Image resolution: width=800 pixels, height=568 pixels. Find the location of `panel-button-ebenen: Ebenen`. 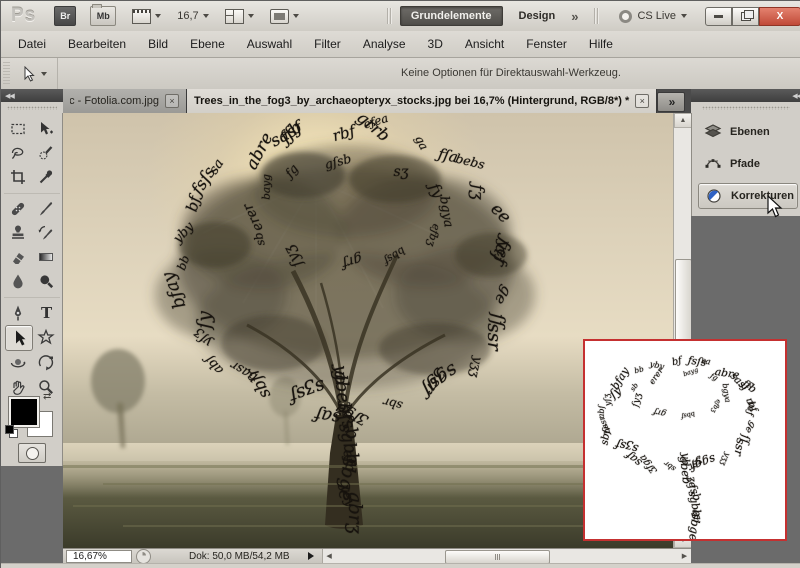

panel-button-ebenen: Ebenen is located at coordinates (748, 132).